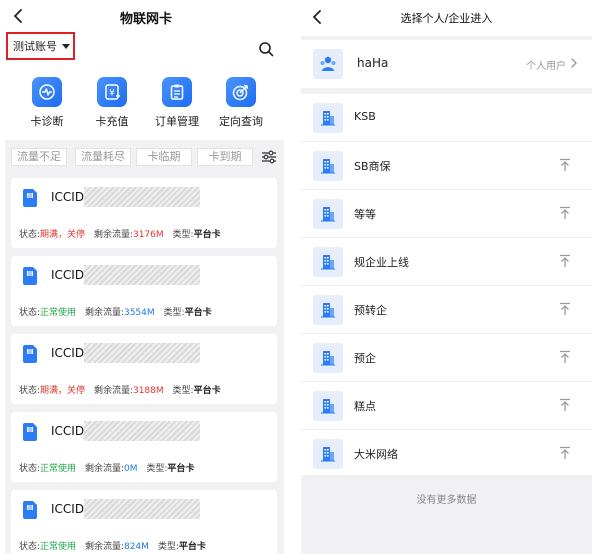 This screenshot has height=554, width=600. Describe the element at coordinates (446, 406) in the screenshot. I see `company-row: 糕点` at that location.